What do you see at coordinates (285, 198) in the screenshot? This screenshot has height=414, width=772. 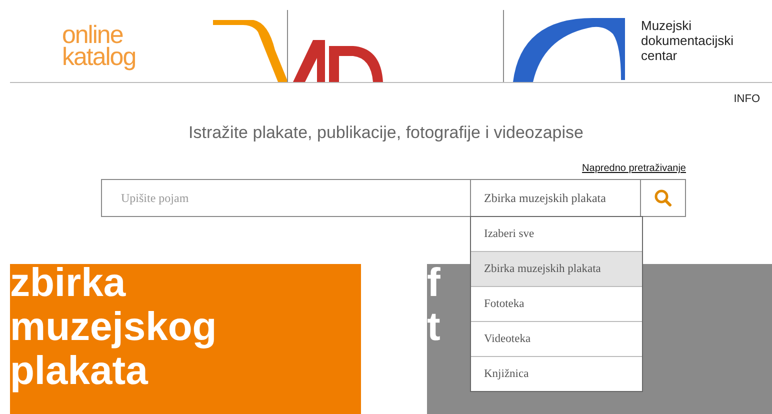 I see `search-field: Upišite pojam` at bounding box center [285, 198].